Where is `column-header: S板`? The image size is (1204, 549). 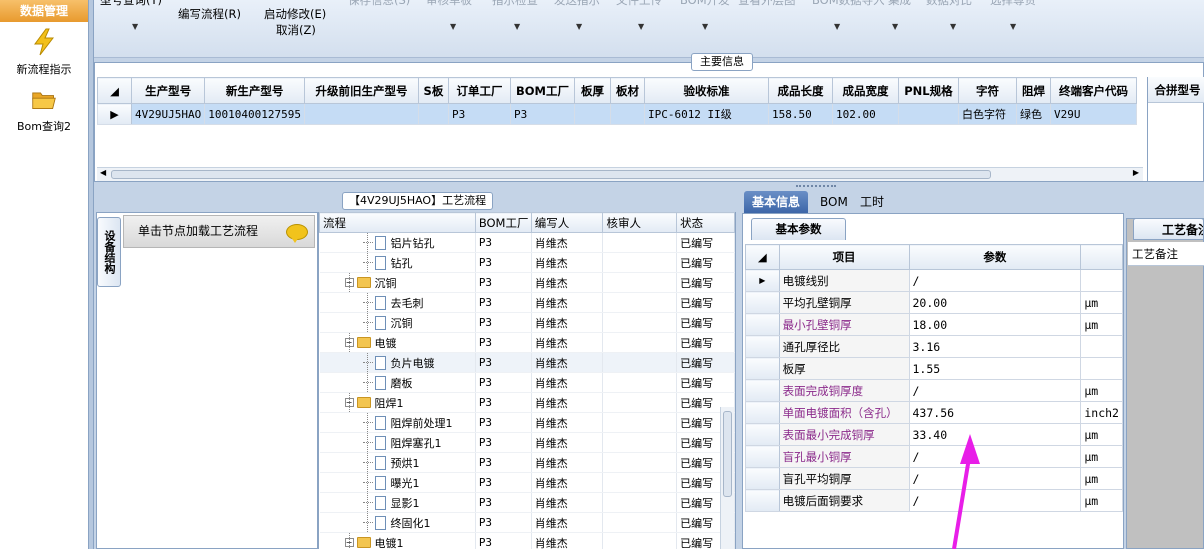
column-header: S板 is located at coordinates (433, 90).